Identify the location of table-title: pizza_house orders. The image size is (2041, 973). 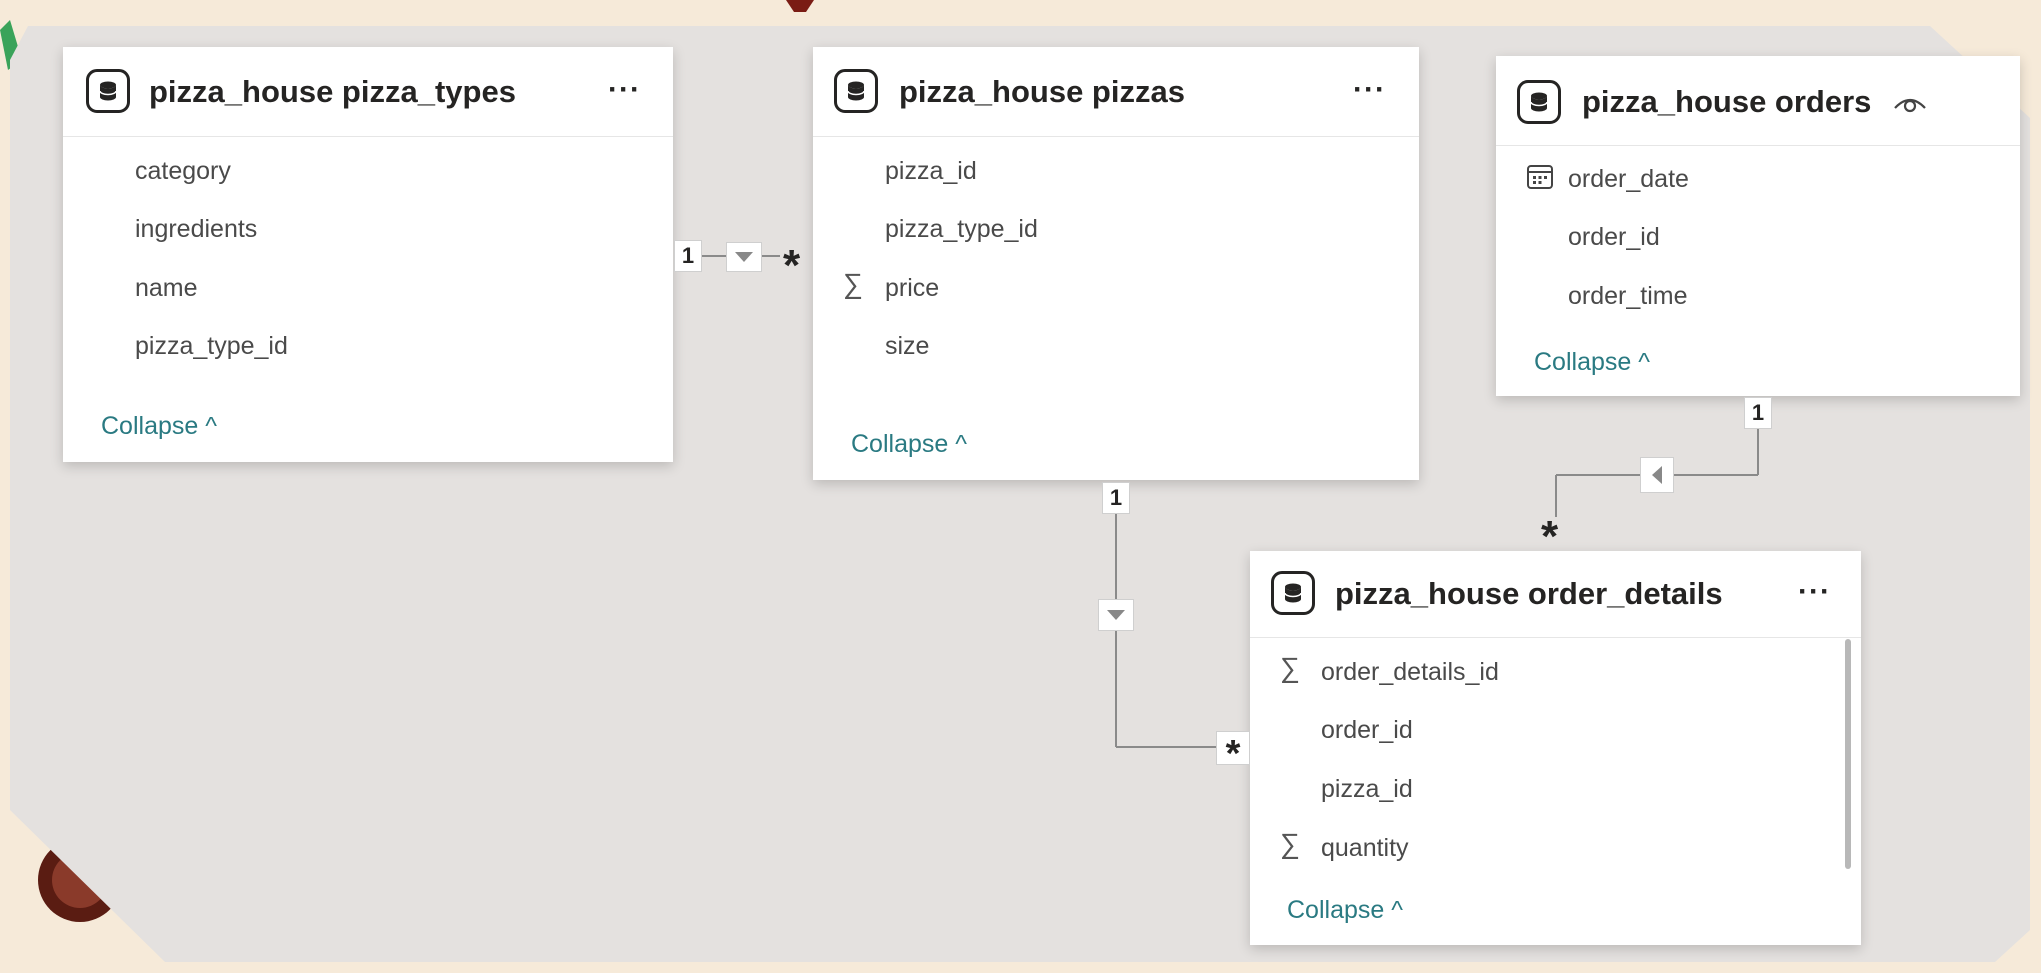
(1727, 101).